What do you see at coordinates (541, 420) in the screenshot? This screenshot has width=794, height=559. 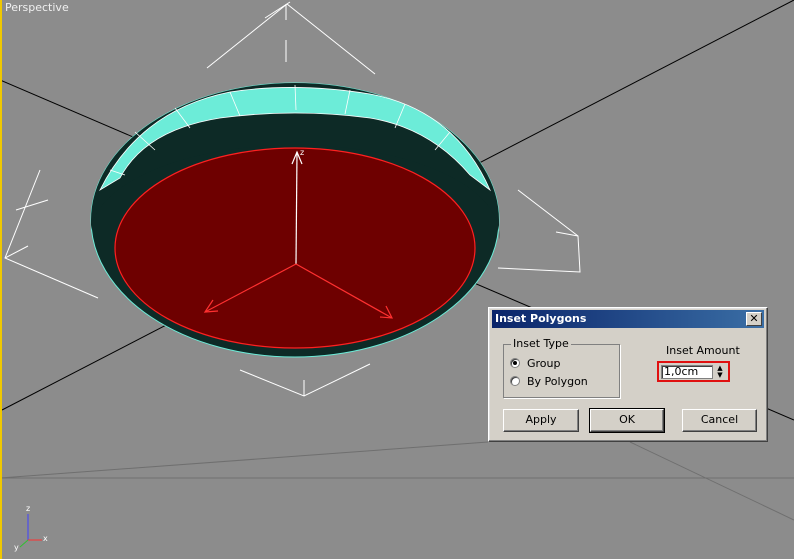 I see `apply-button: Apply` at bounding box center [541, 420].